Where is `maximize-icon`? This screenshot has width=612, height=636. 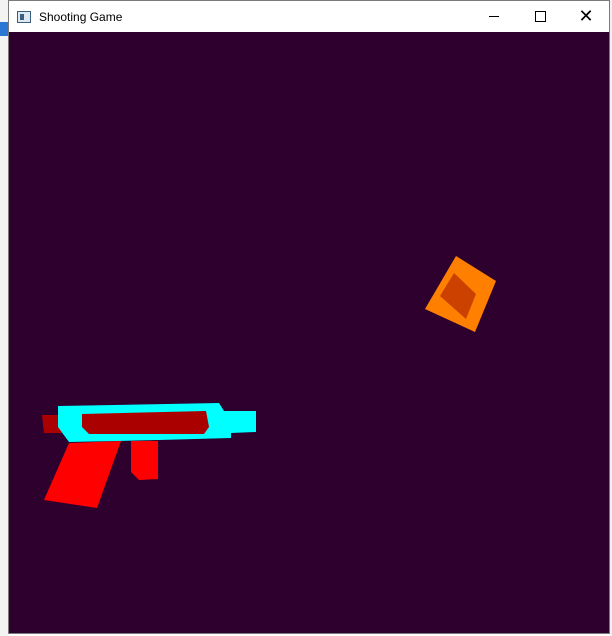 maximize-icon is located at coordinates (540, 16).